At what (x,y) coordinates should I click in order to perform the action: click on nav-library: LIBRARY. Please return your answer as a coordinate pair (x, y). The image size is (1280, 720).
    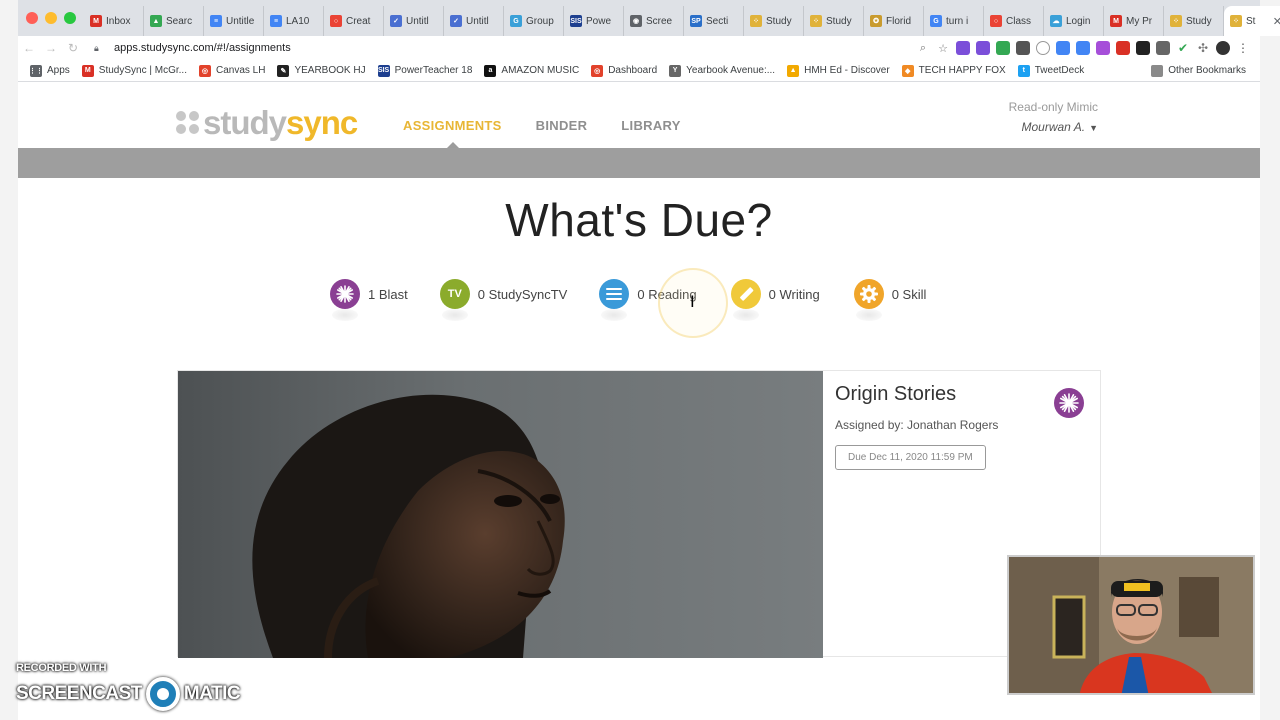
    Looking at the image, I should click on (650, 125).